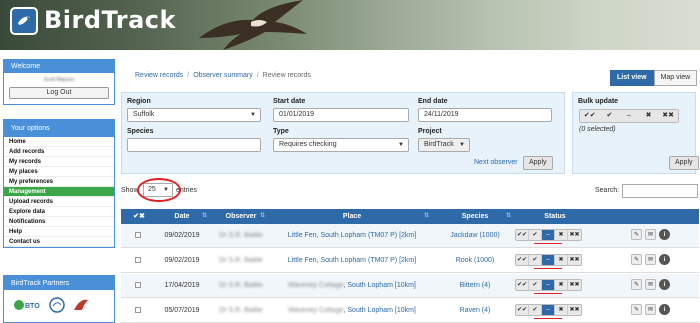  Describe the element at coordinates (81, 305) in the screenshot. I see `bird-partner-logo-icon` at that location.